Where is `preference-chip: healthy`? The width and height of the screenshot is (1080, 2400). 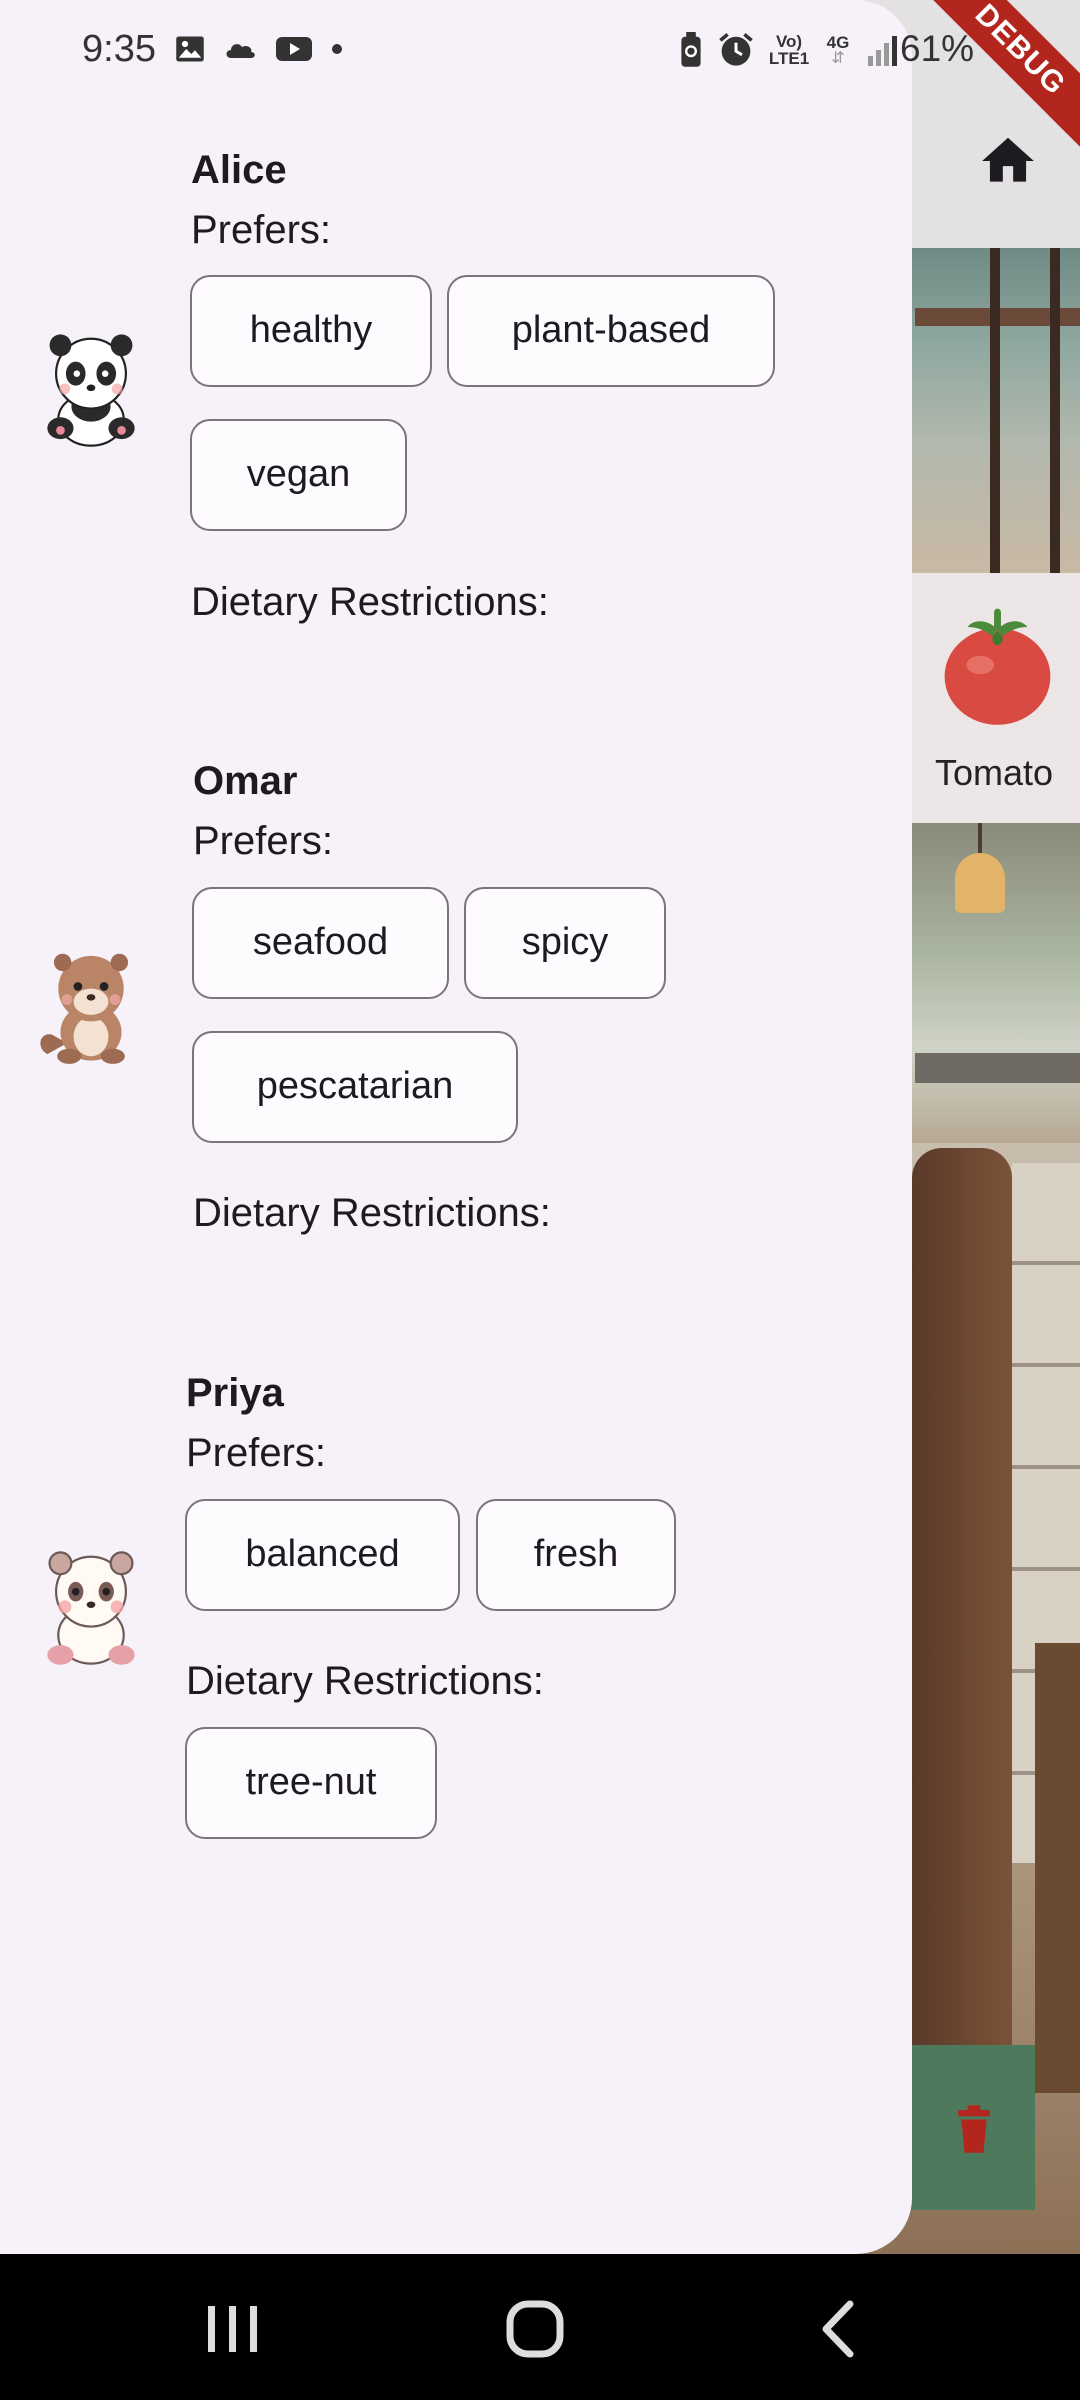
preference-chip: healthy is located at coordinates (311, 331).